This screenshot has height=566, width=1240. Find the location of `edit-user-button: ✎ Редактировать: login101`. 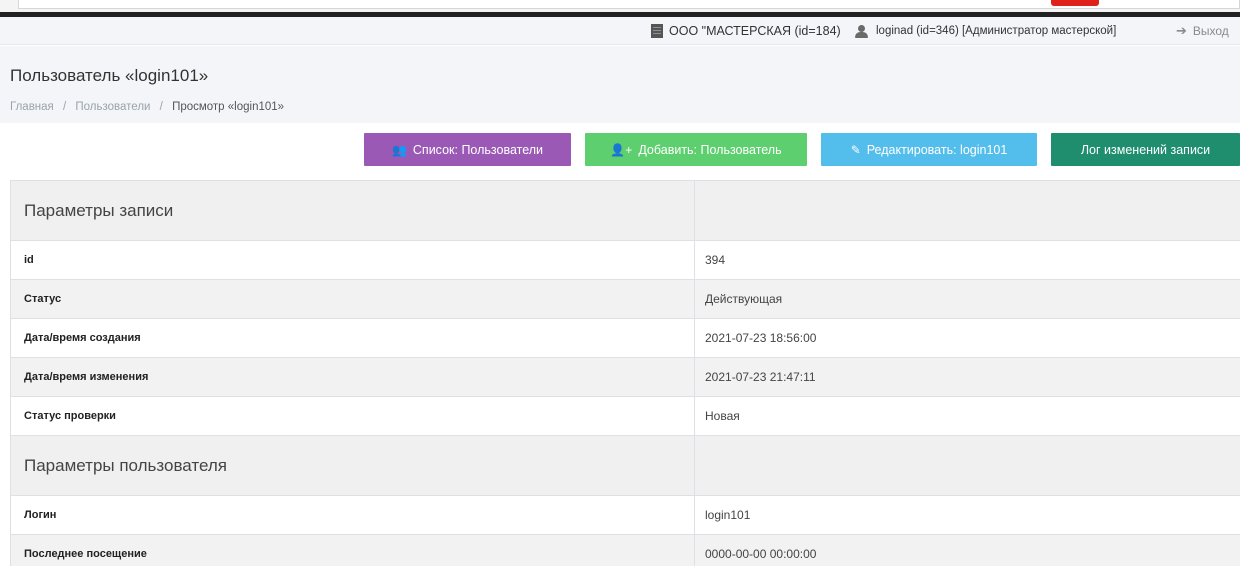

edit-user-button: ✎ Редактировать: login101 is located at coordinates (929, 149).